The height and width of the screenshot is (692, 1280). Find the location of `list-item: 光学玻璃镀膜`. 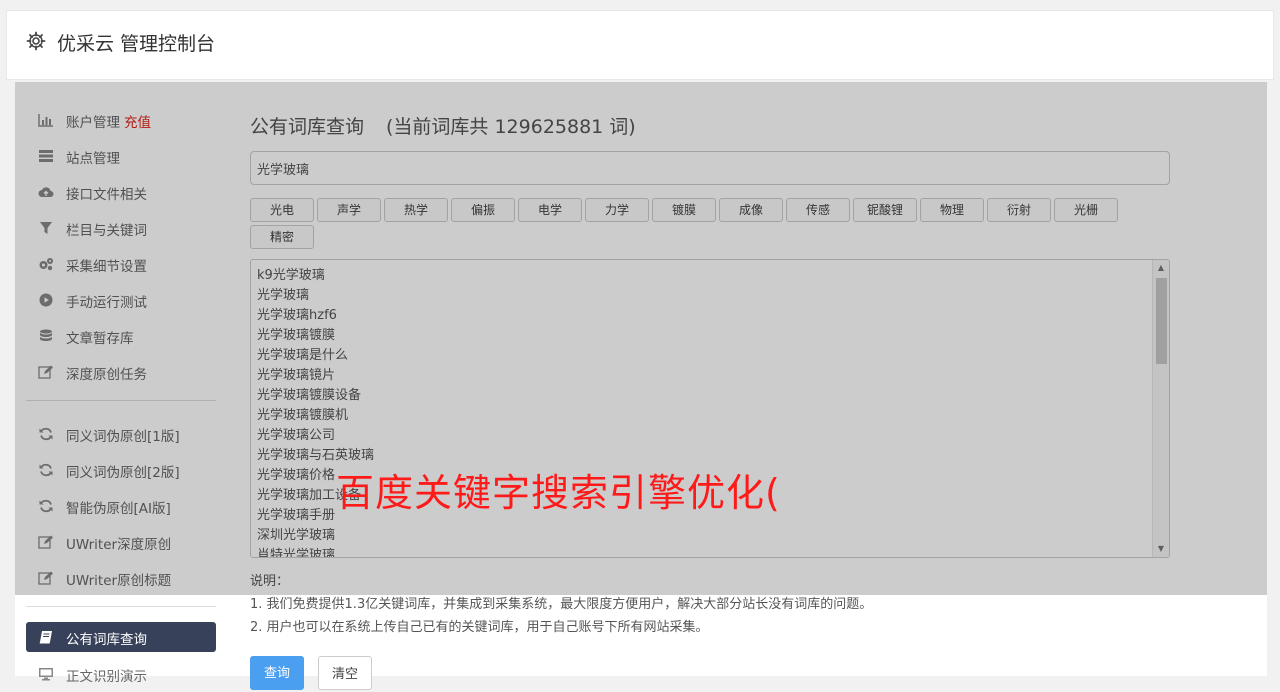

list-item: 光学玻璃镀膜 is located at coordinates (296, 335).